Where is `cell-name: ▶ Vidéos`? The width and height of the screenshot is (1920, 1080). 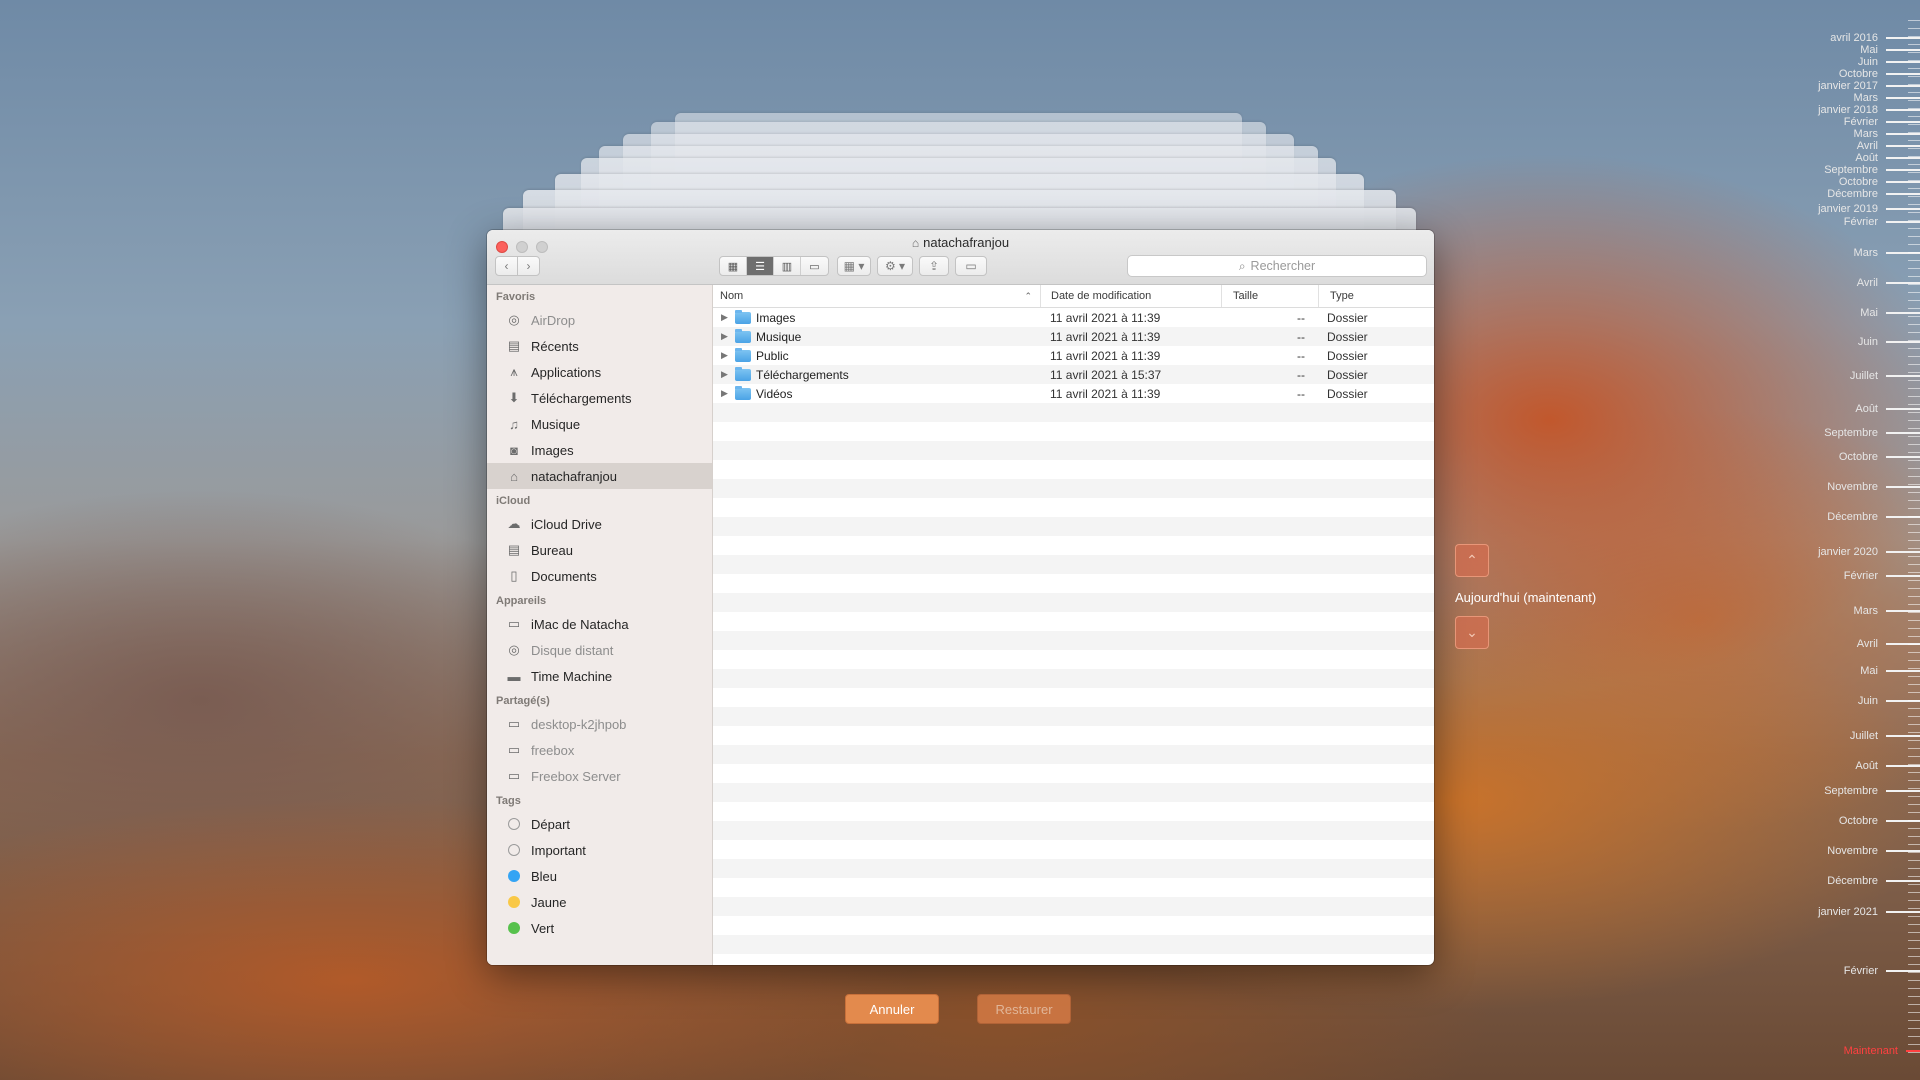 cell-name: ▶ Vidéos is located at coordinates (877, 393).